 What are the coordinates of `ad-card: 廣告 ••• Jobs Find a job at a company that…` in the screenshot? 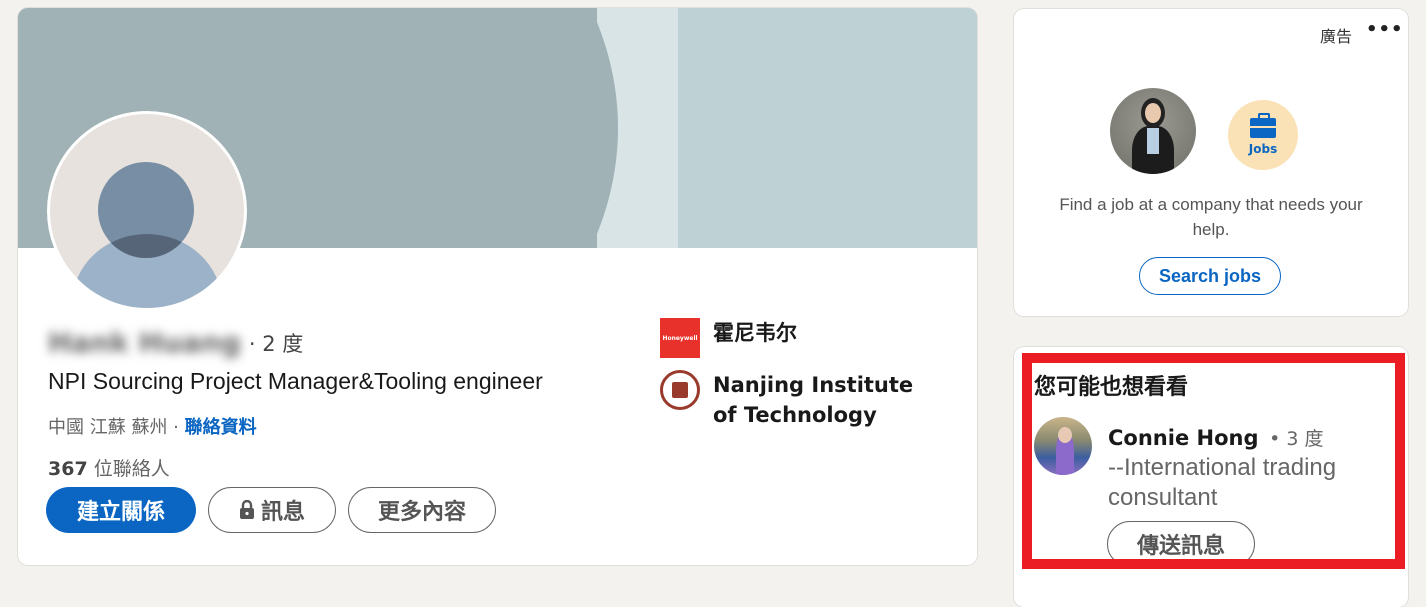 It's located at (1211, 162).